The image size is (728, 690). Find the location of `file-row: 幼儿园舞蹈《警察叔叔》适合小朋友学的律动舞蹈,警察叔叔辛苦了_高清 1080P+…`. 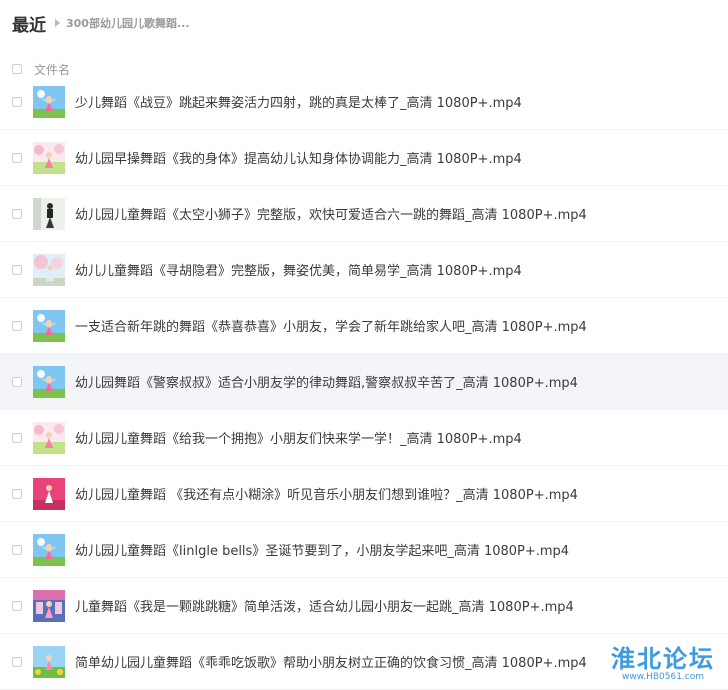

file-row: 幼儿园舞蹈《警察叔叔》适合小朋友学的律动舞蹈,警察叔叔辛苦了_高清 1080P+… is located at coordinates (364, 382).